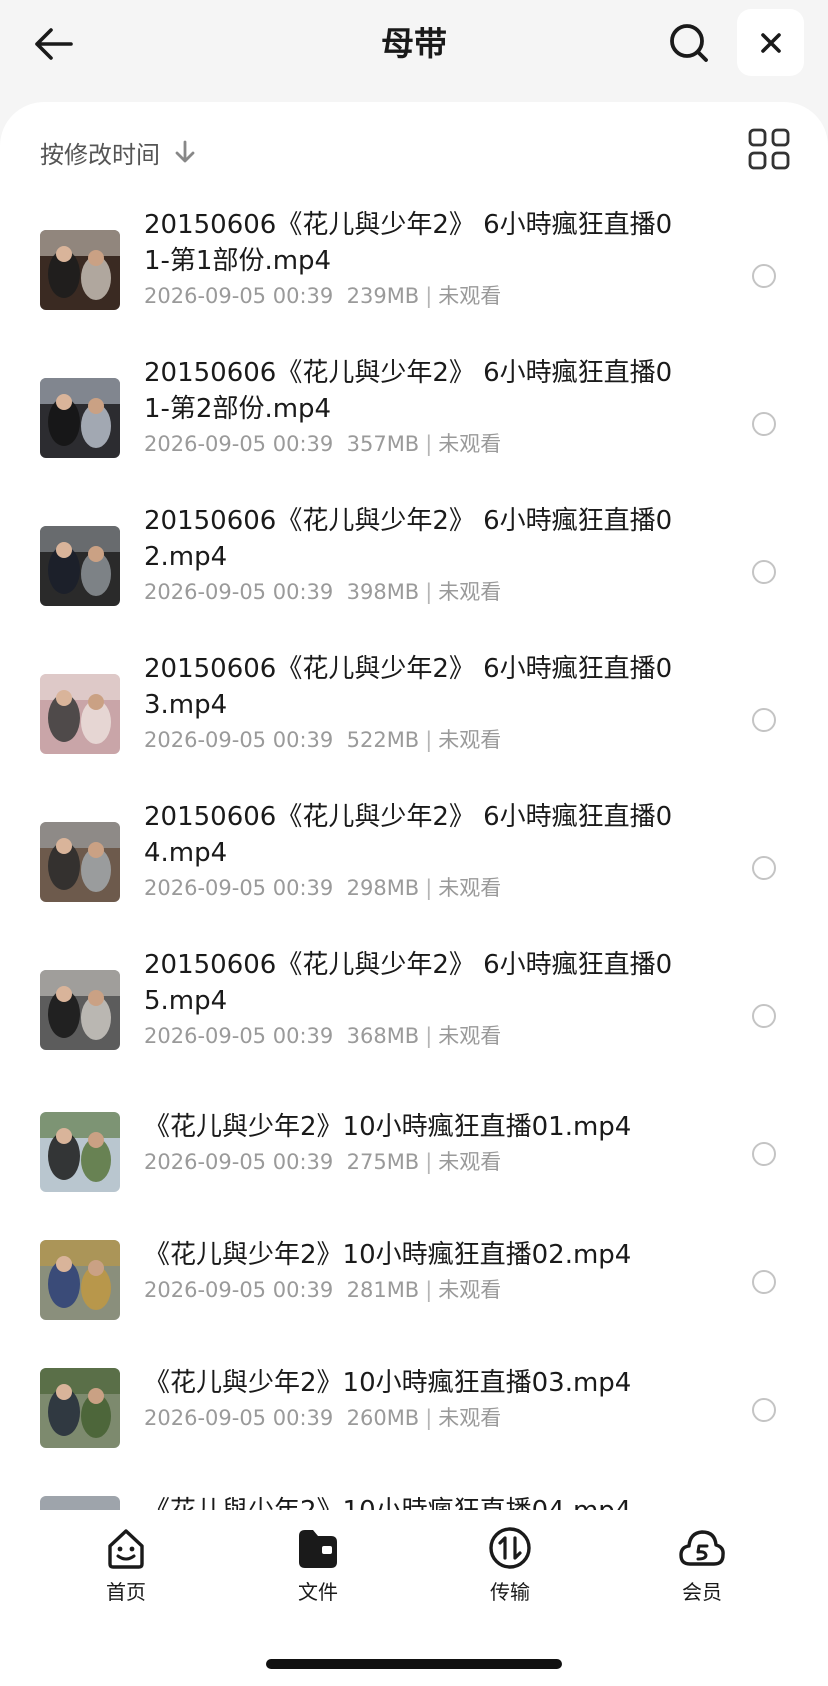 This screenshot has height=1686, width=828. I want to click on file-meta: 2026-09-05 00:39 275MB | 未观看, so click(322, 1162).